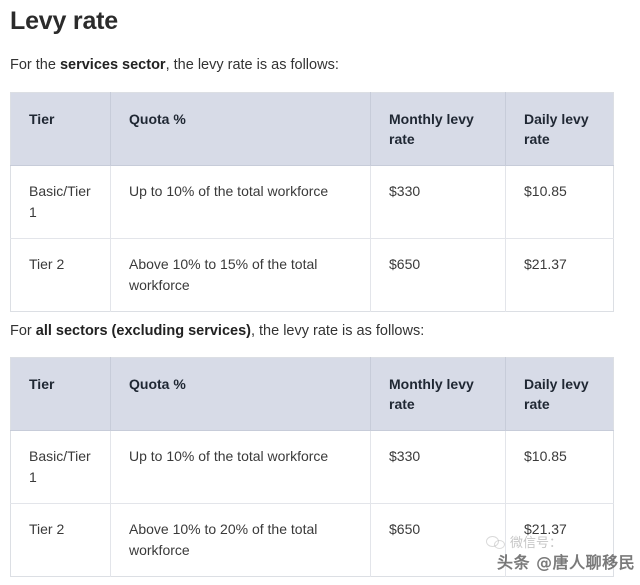 The image size is (640, 585). Describe the element at coordinates (112, 65) in the screenshot. I see `intro-services-emphasis: services sector` at that location.